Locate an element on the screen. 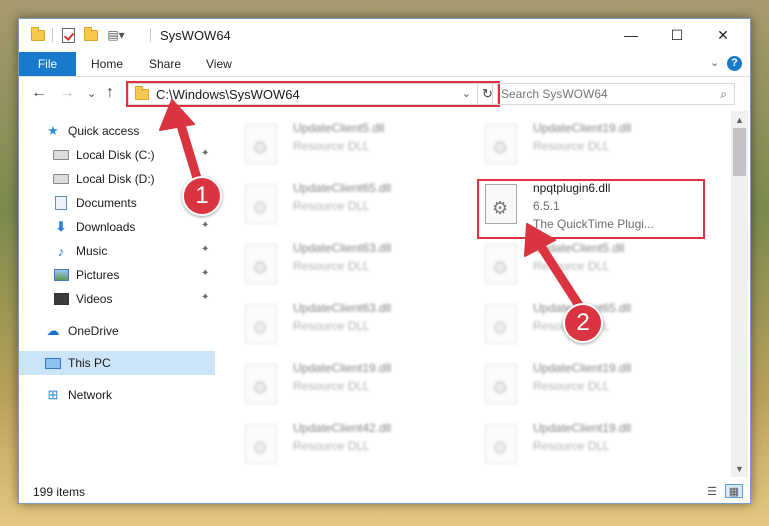  download-icon: ⬇ is located at coordinates (61, 226).